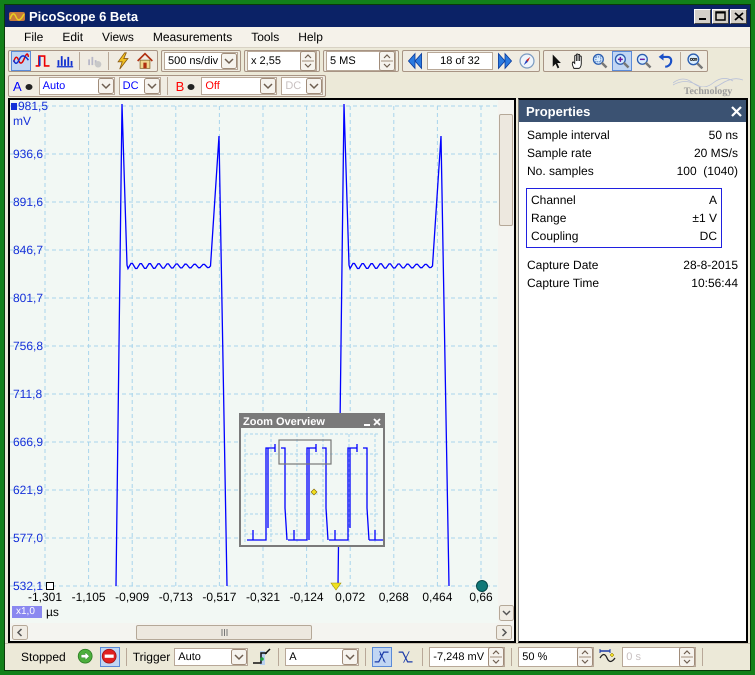  What do you see at coordinates (437, 597) in the screenshot?
I see `x-axis-label: 0,464` at bounding box center [437, 597].